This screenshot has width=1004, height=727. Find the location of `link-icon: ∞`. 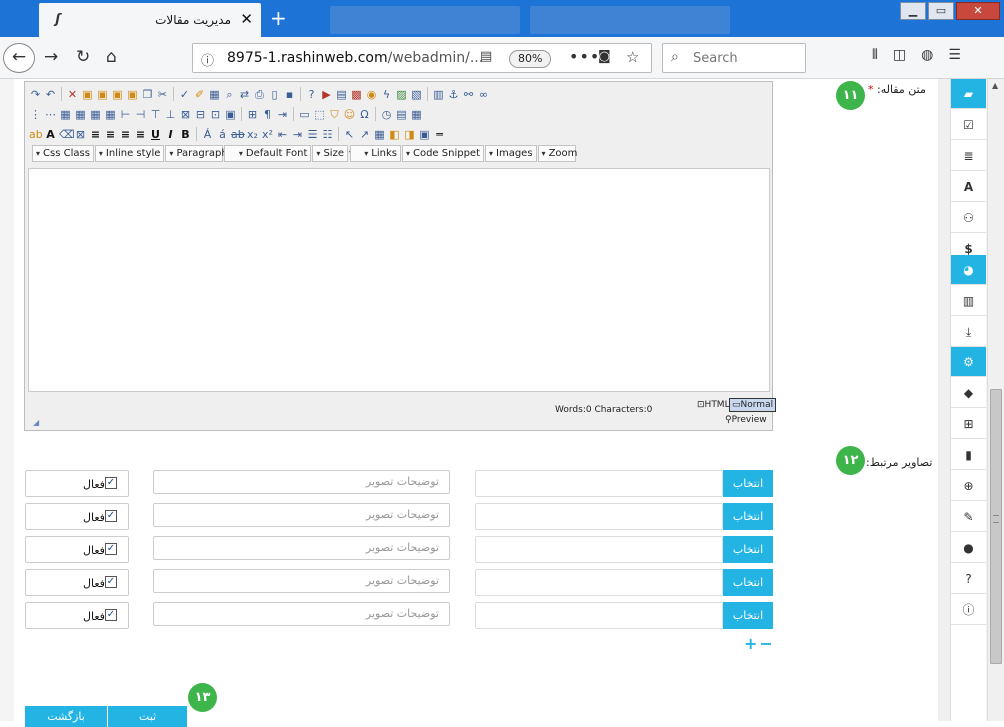

link-icon: ∞ is located at coordinates (483, 94).